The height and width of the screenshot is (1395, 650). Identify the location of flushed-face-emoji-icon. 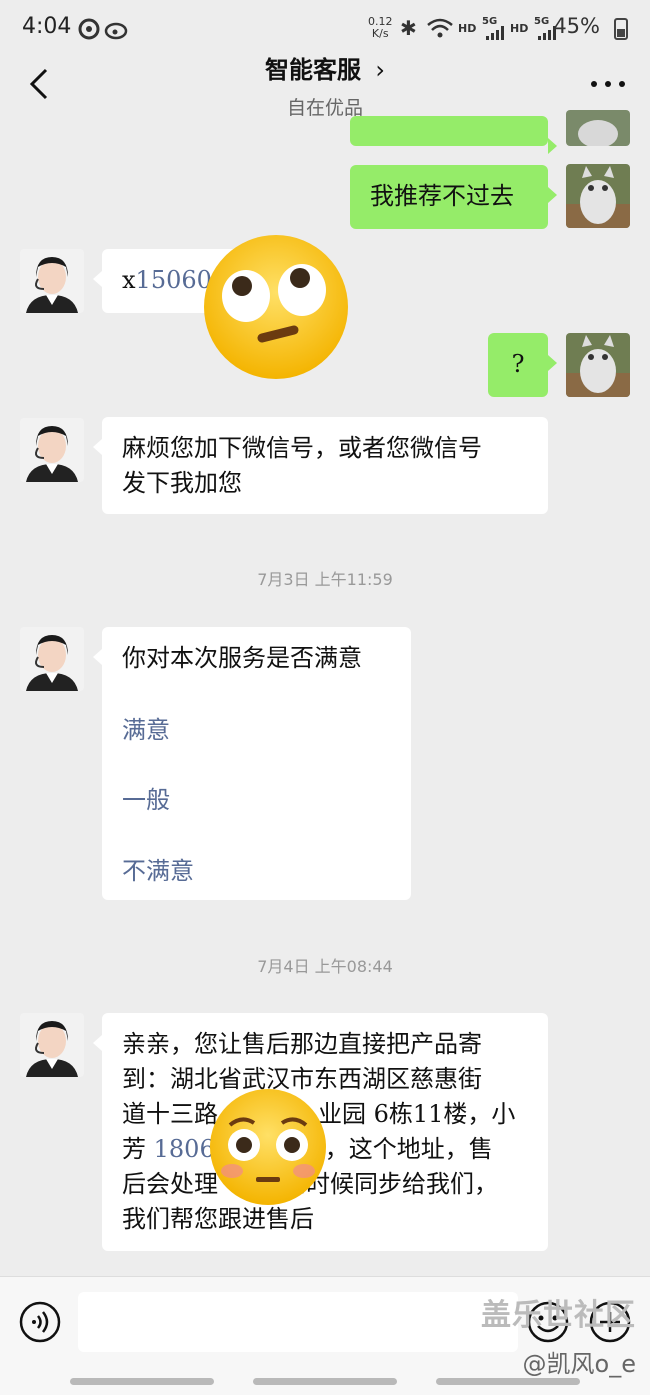
(268, 1147).